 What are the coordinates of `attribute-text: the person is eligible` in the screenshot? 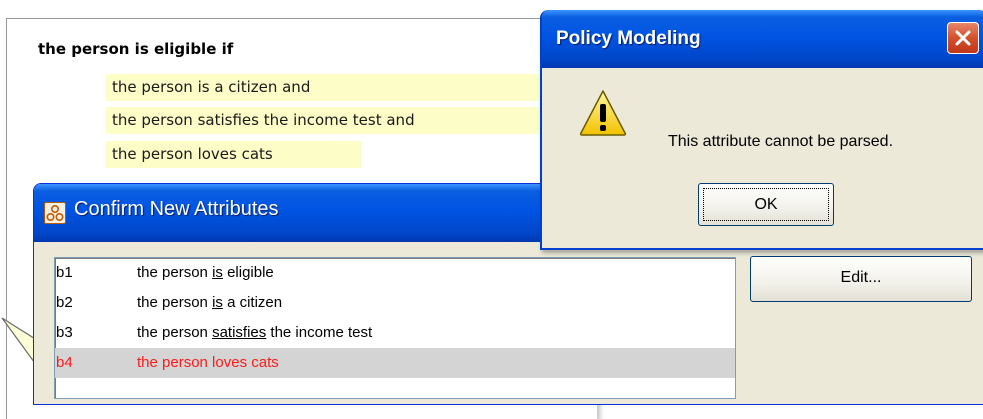 It's located at (205, 272).